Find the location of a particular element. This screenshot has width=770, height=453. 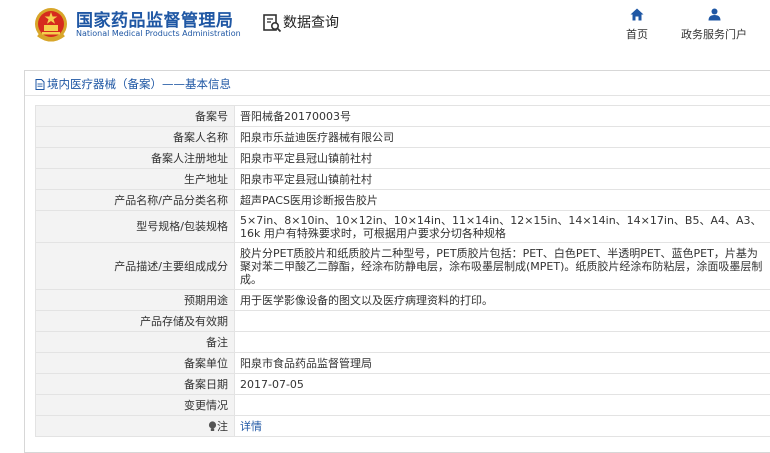

user-icon is located at coordinates (714, 14).